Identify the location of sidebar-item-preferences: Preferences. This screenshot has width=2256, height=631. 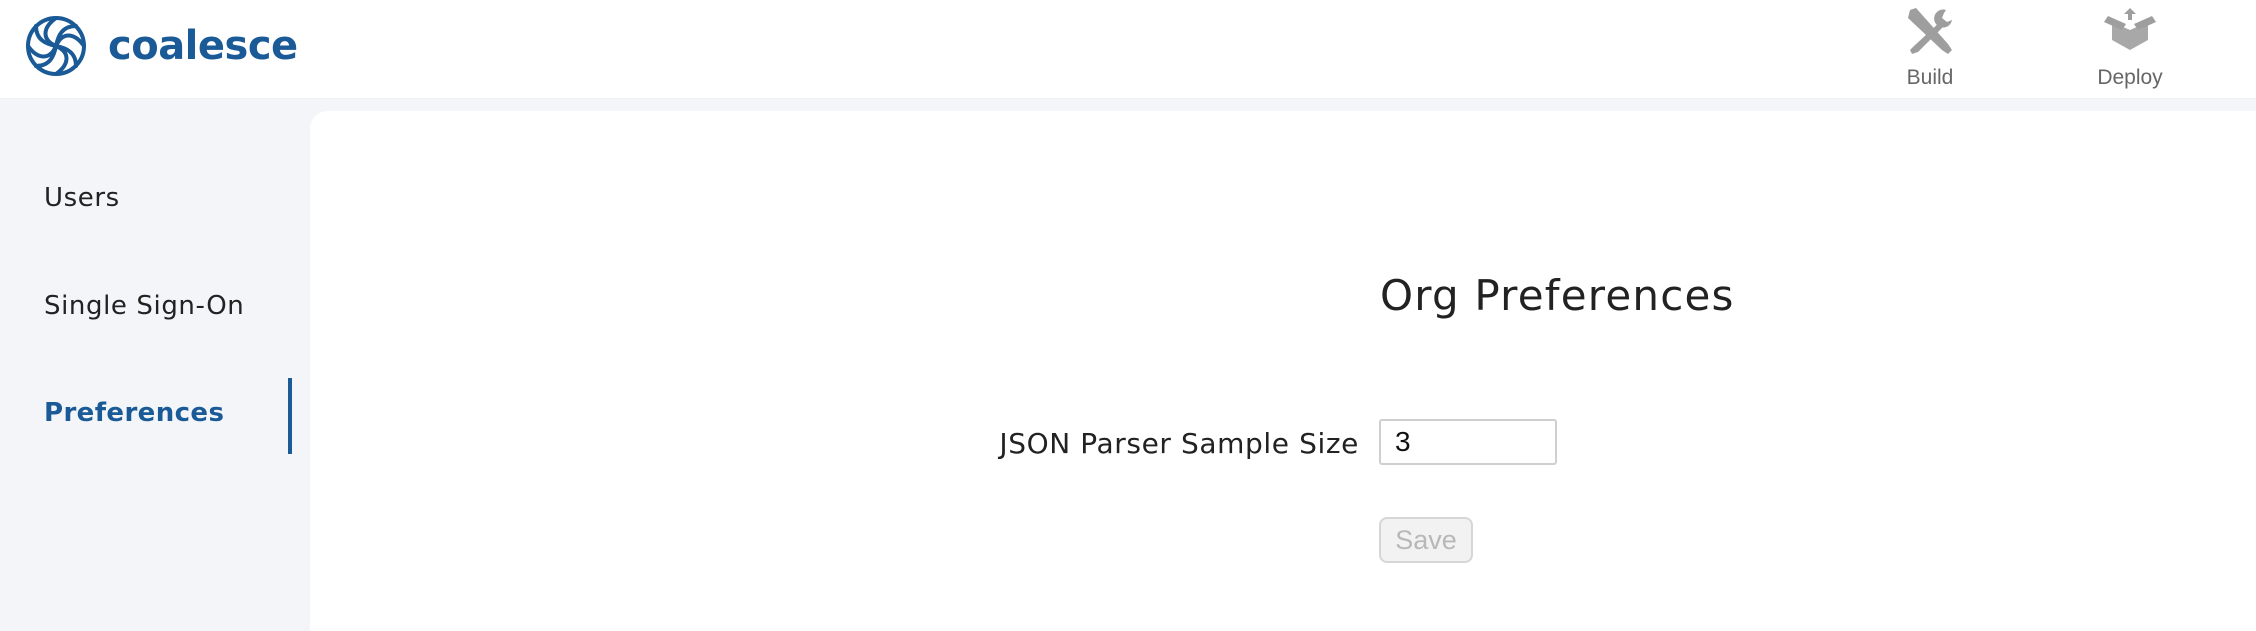
(134, 413).